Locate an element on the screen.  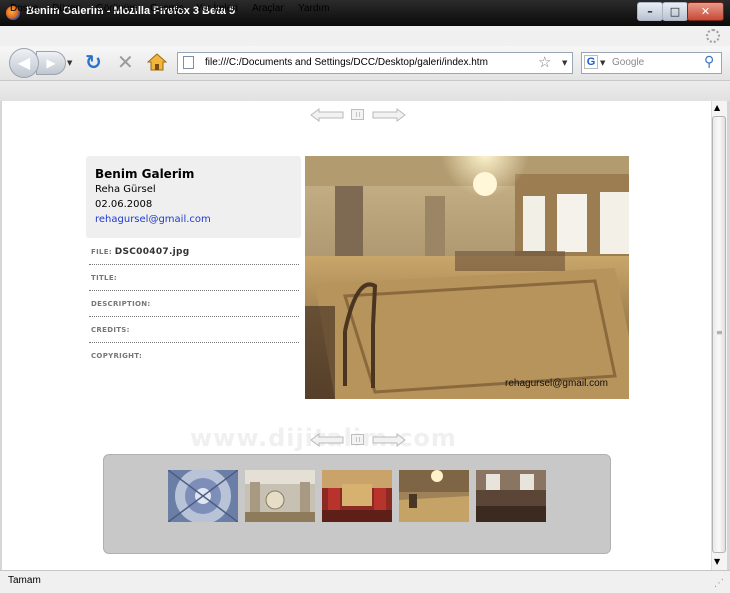
maximize-button: □ is located at coordinates (675, 11).